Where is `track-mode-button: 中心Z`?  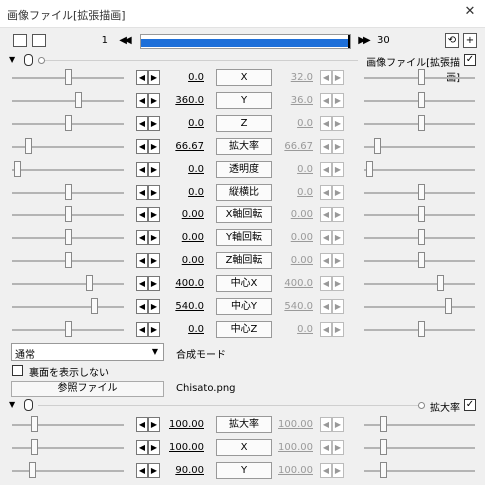
track-mode-button: 中心Z is located at coordinates (244, 329).